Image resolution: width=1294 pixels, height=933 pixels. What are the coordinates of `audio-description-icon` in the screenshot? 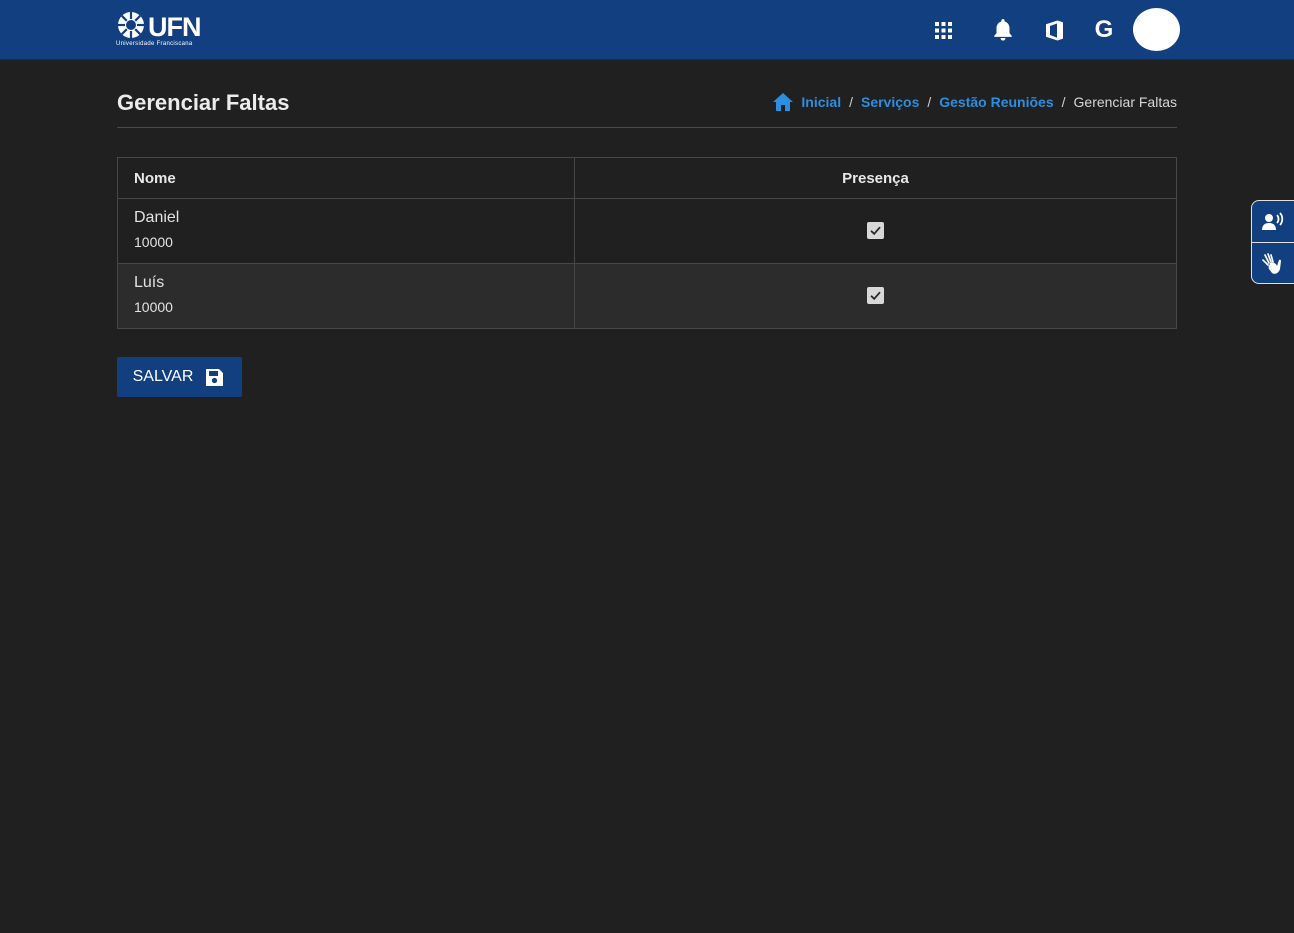 It's located at (1273, 220).